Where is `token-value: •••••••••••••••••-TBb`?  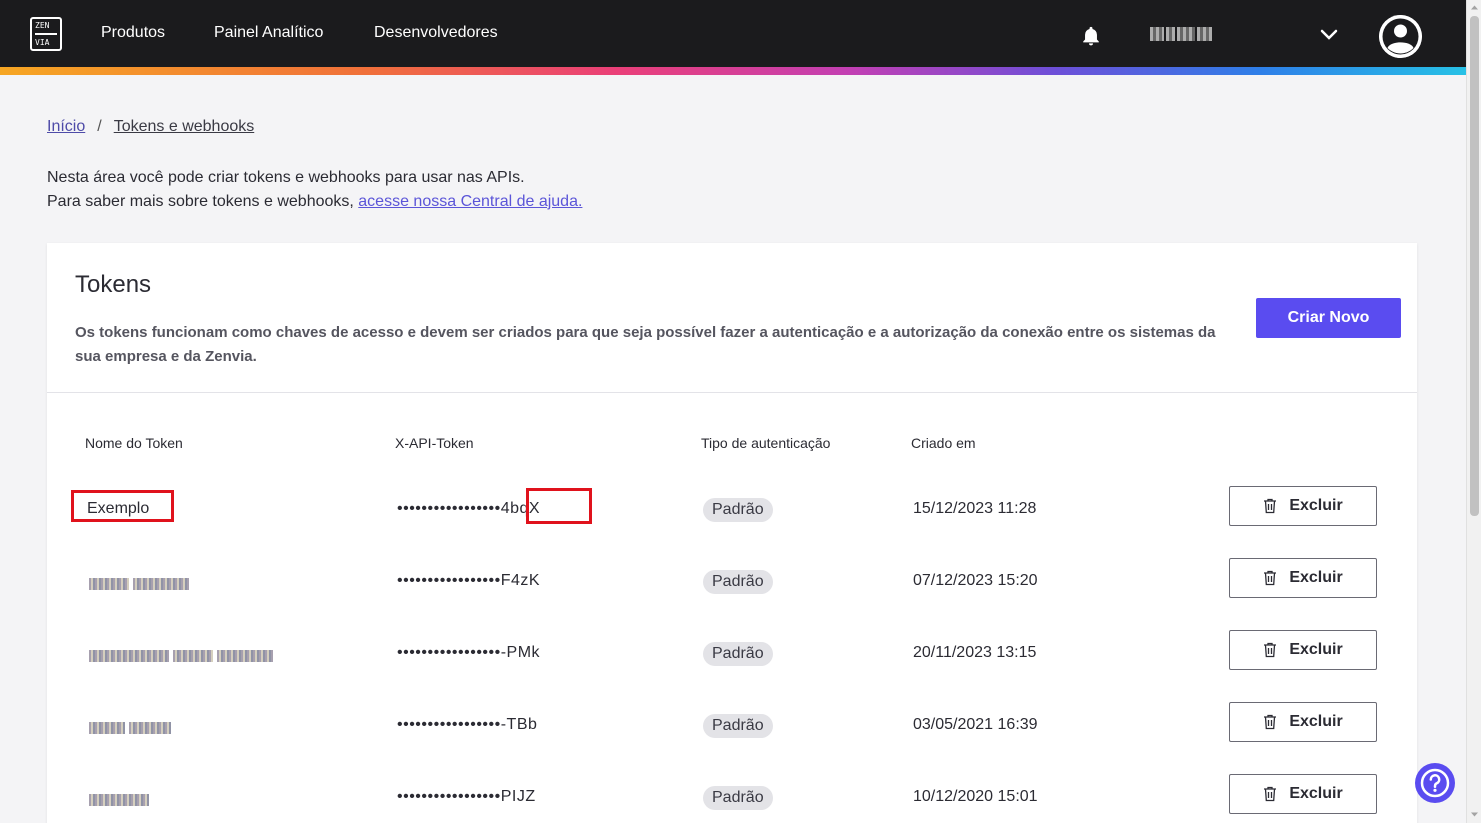
token-value: •••••••••••••••••-TBb is located at coordinates (467, 724).